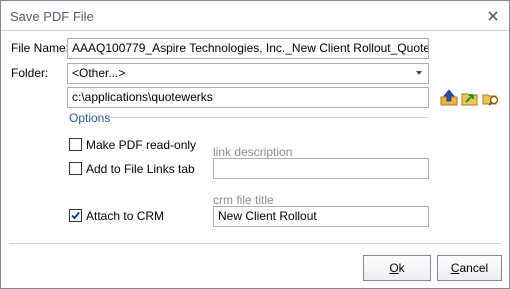  Describe the element at coordinates (91, 118) in the screenshot. I see `options-group-title: Options` at that location.